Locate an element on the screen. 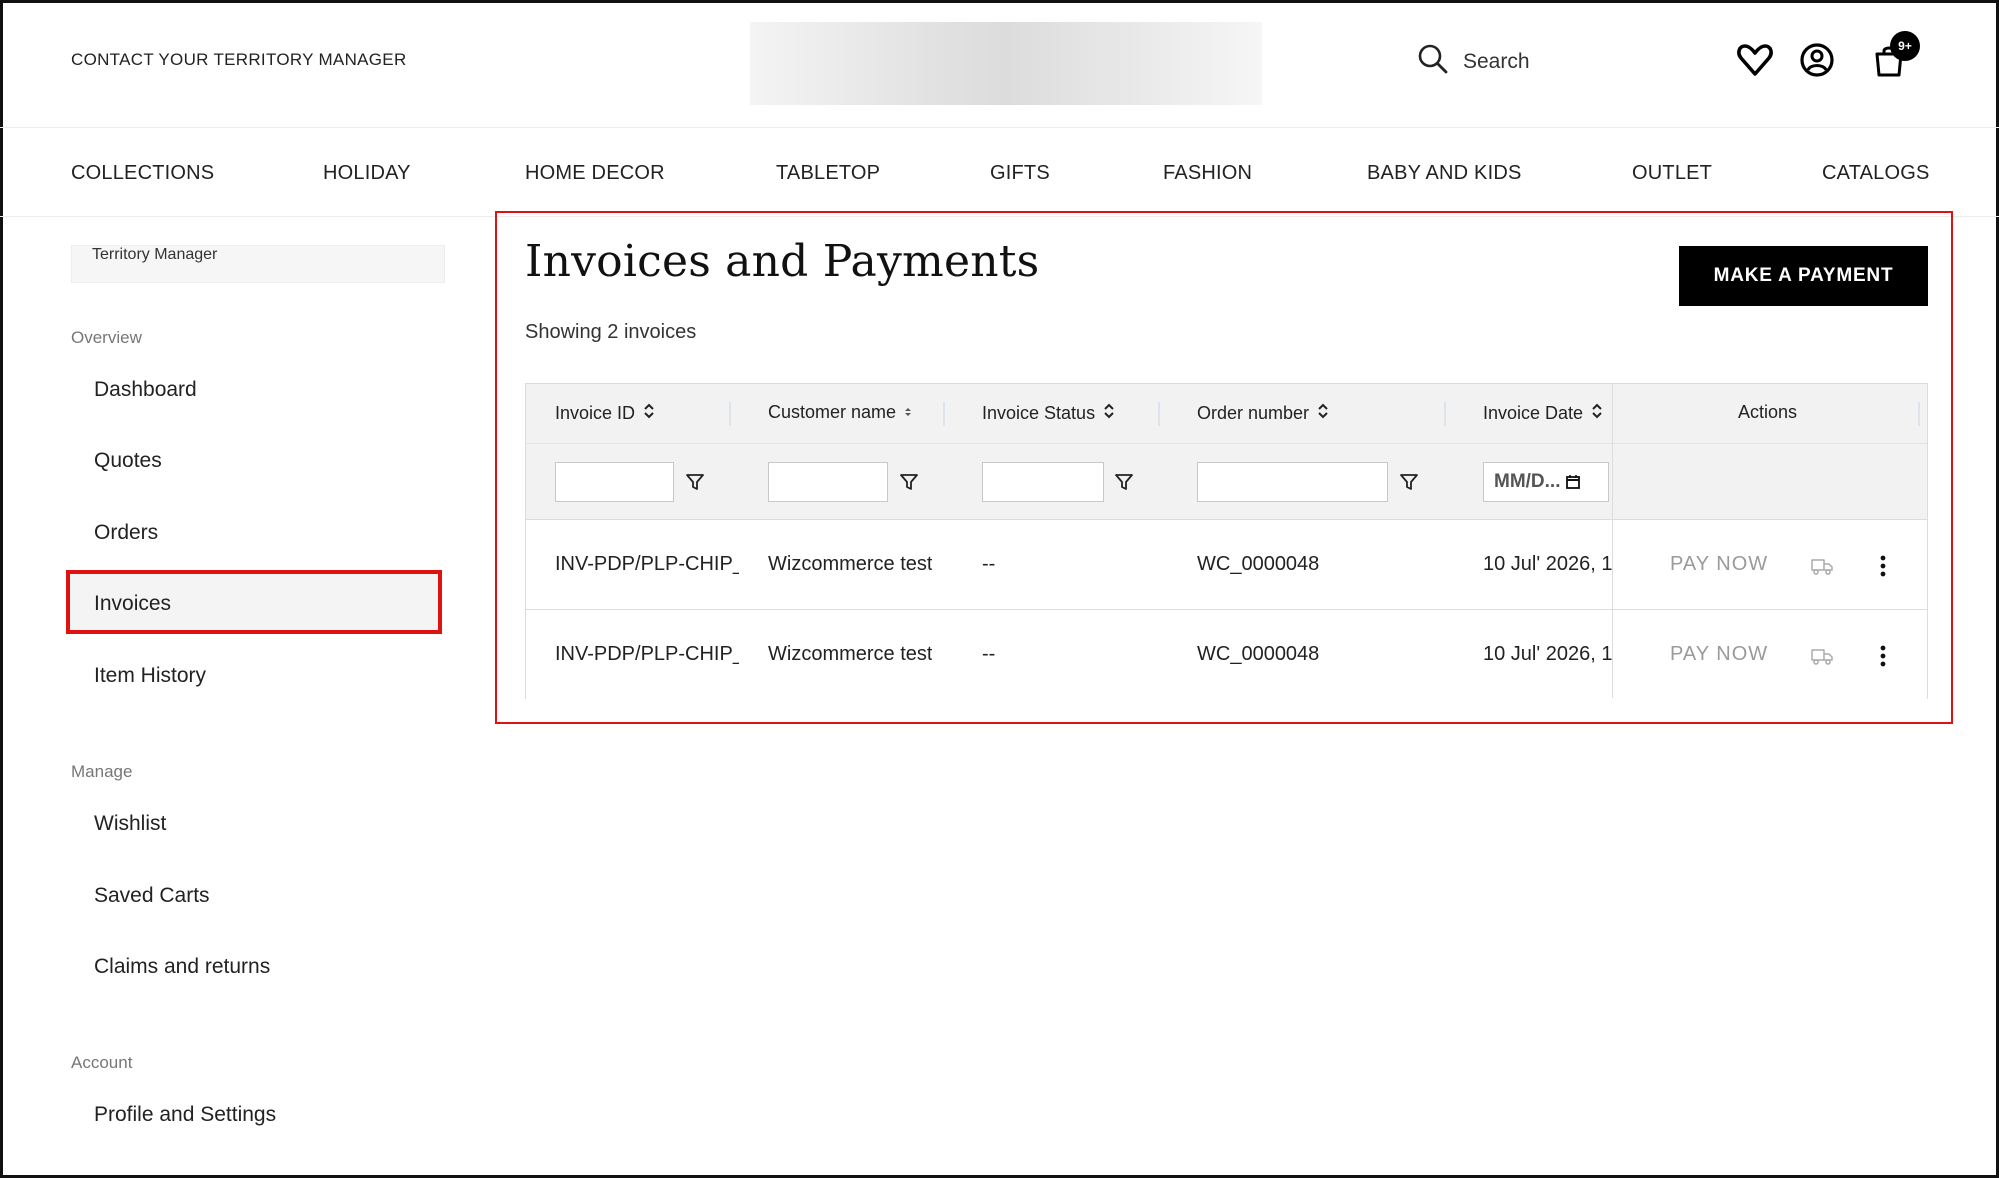  nav-catalogs: CATALOGS is located at coordinates (1876, 173).